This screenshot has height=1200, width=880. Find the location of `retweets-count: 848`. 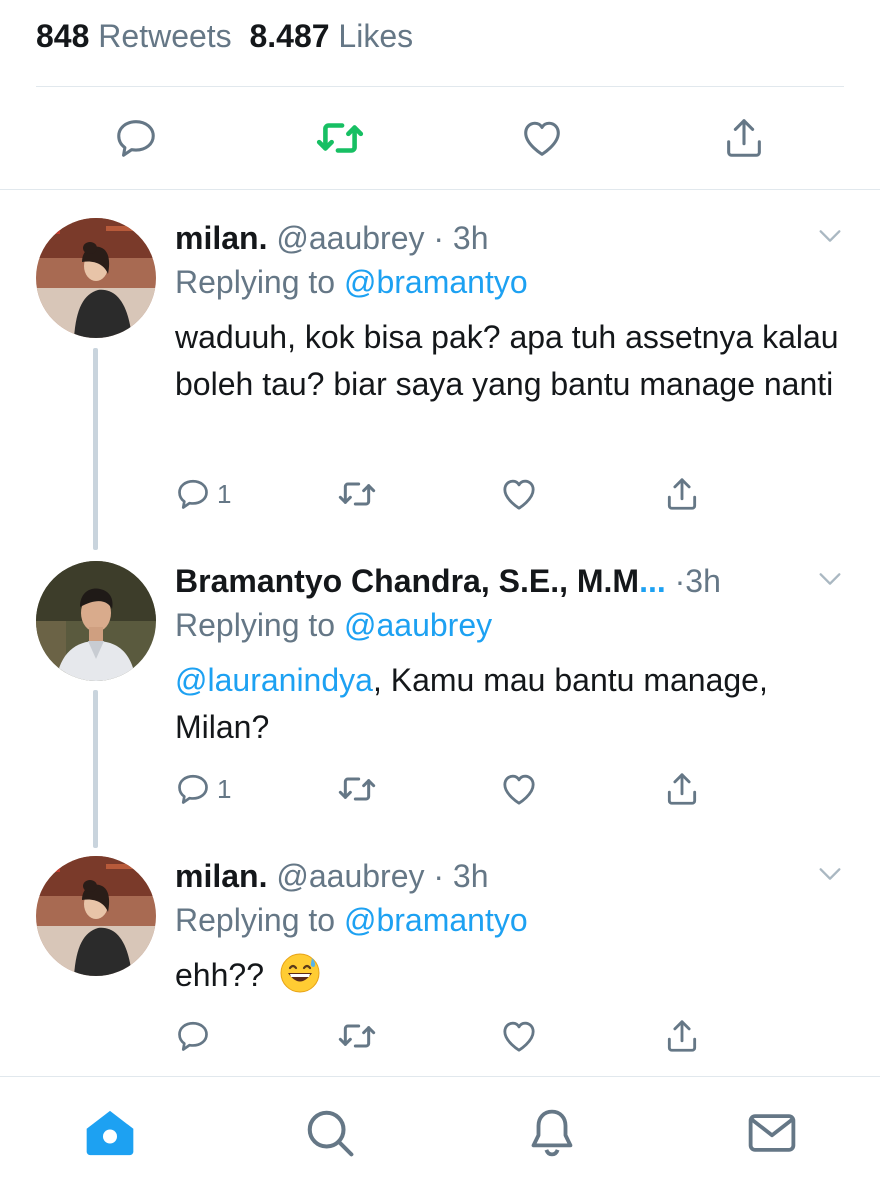

retweets-count: 848 is located at coordinates (62, 36).